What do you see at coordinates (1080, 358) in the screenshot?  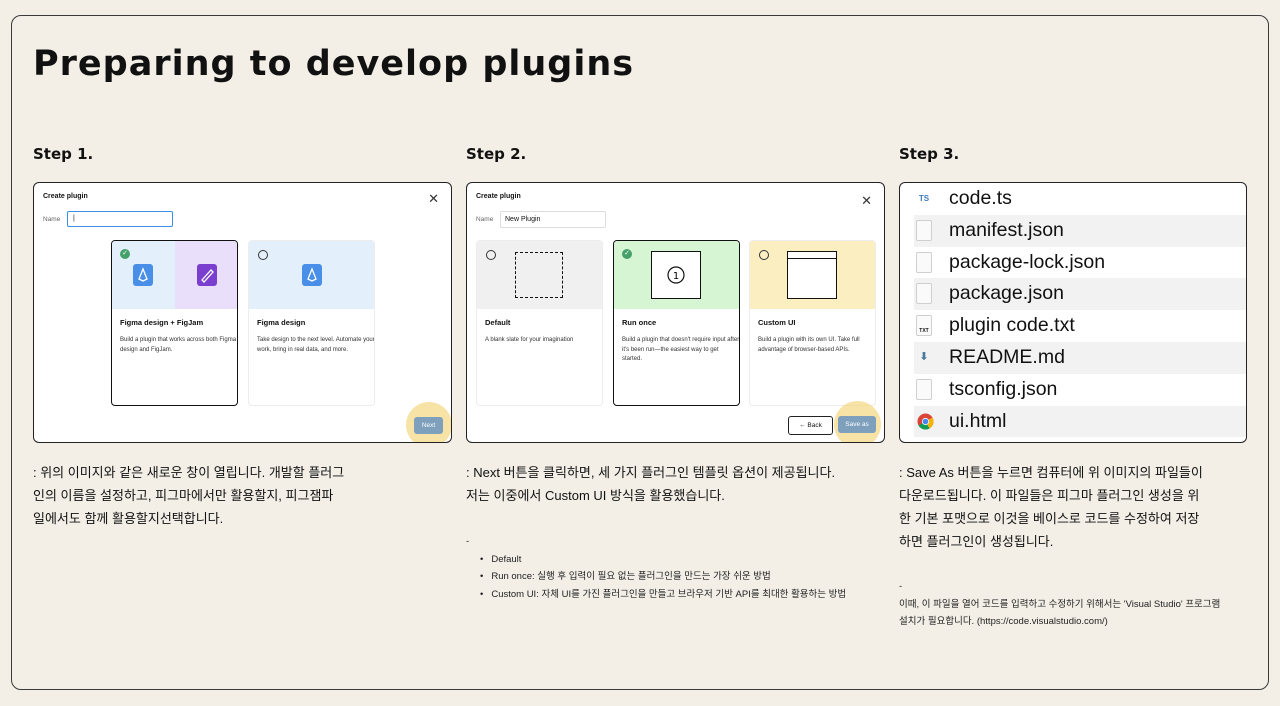 I see `file-row: ⬇ README.md` at bounding box center [1080, 358].